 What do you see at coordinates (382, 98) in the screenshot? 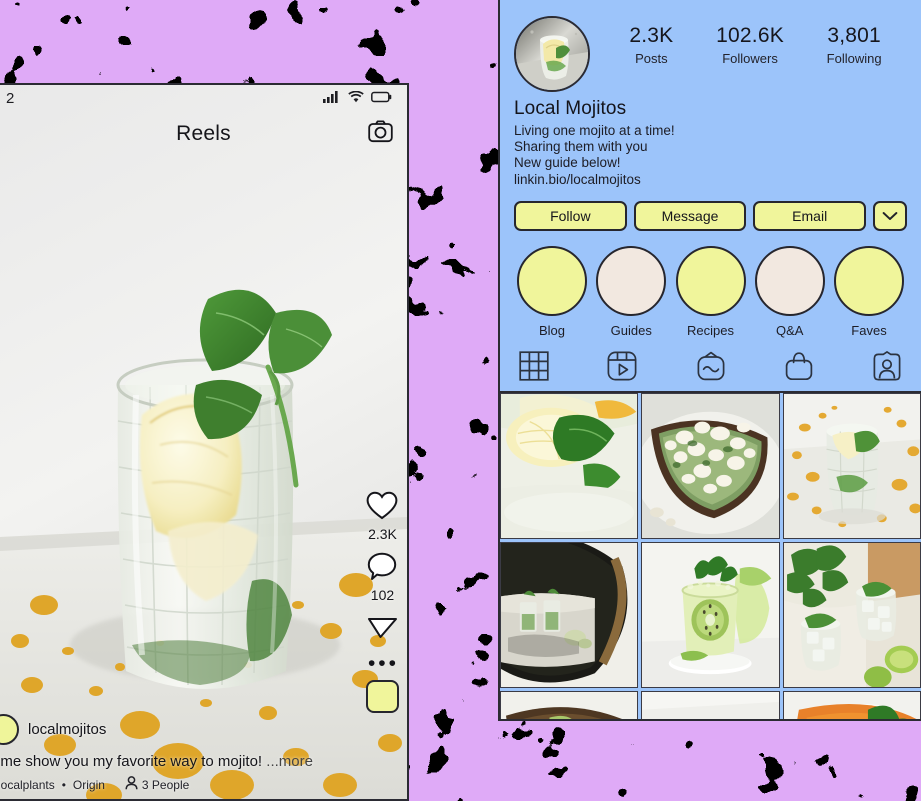
I see `battery-icon` at bounding box center [382, 98].